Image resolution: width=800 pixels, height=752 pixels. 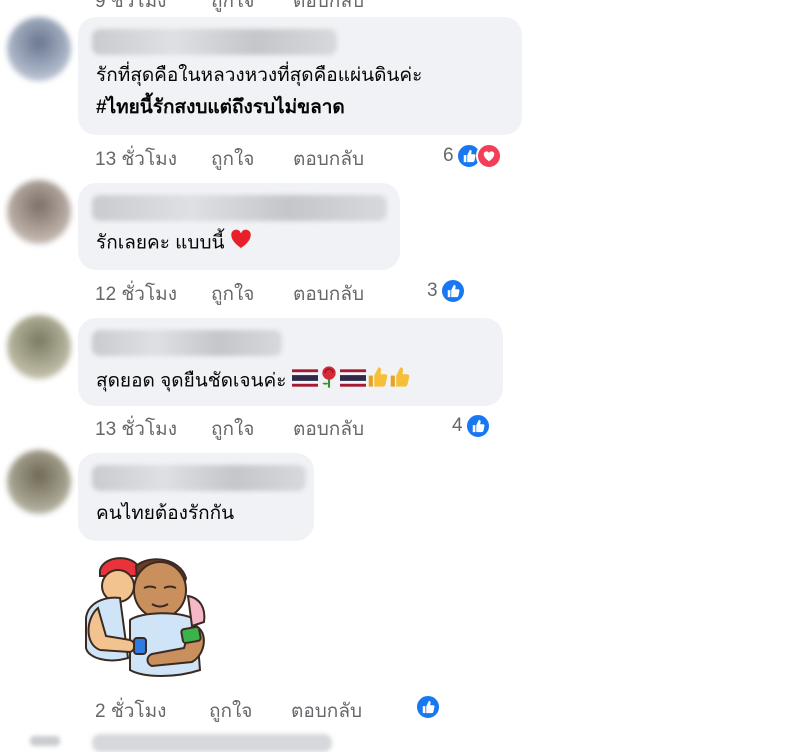 I want to click on reaction-summary, so click(x=428, y=707).